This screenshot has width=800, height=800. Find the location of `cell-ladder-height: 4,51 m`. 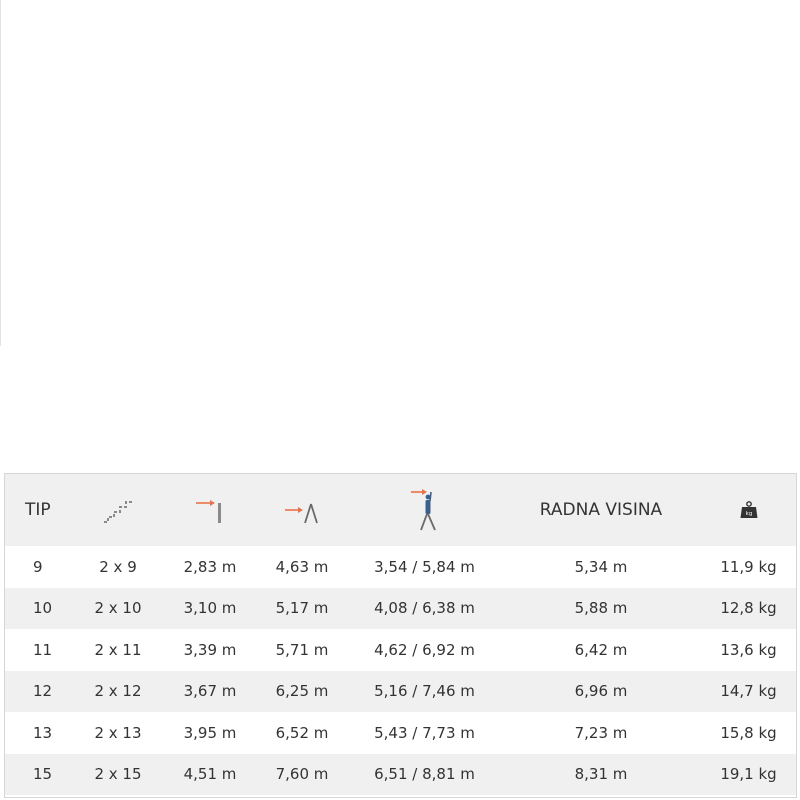

cell-ladder-height: 4,51 m is located at coordinates (210, 774).